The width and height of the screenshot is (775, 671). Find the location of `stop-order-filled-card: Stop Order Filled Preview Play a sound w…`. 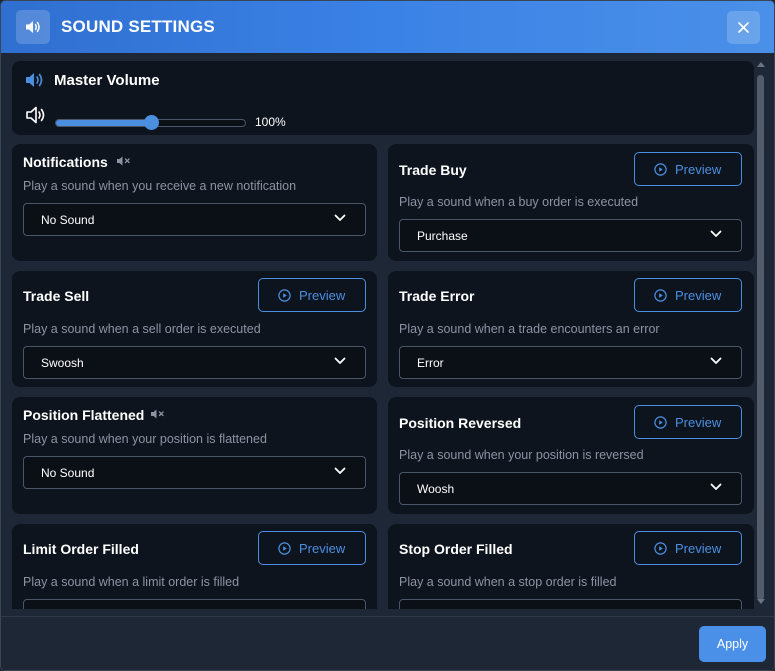

stop-order-filled-card: Stop Order Filled Preview Play a sound w… is located at coordinates (571, 566).